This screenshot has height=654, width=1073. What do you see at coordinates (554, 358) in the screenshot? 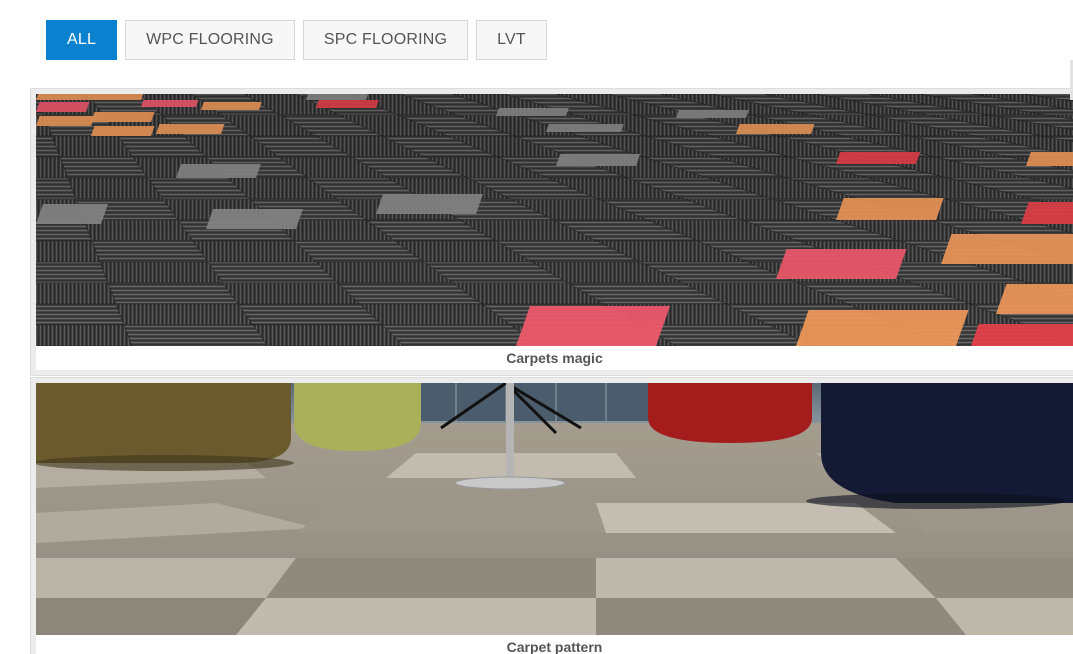
I see `gallery-caption: Carpets magic` at bounding box center [554, 358].